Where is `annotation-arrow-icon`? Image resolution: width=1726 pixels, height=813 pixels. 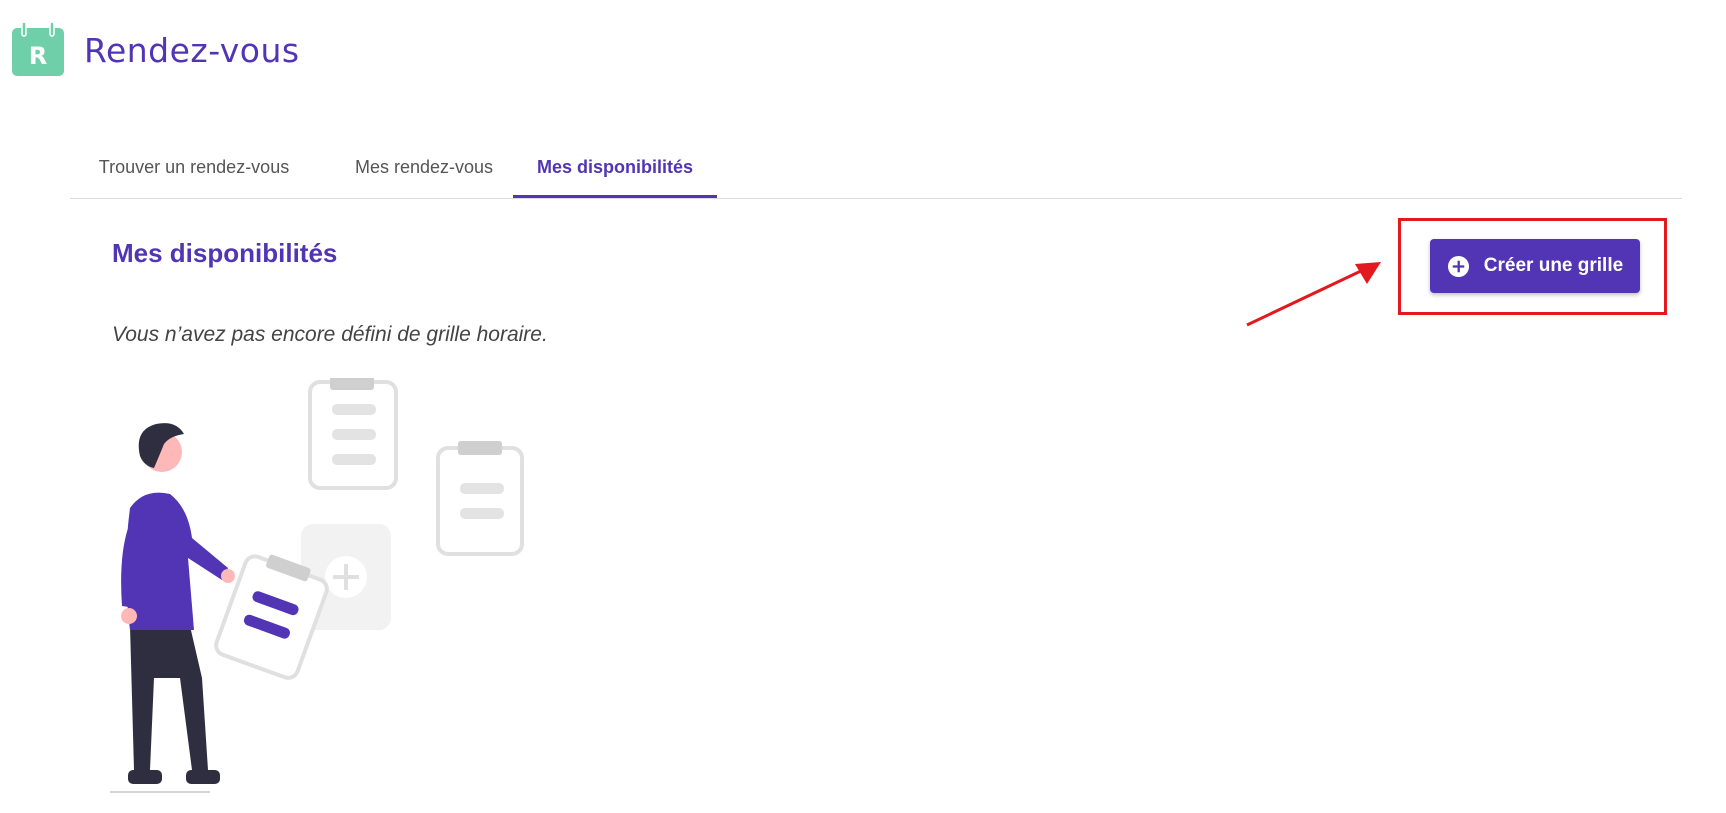
annotation-arrow-icon is located at coordinates (1313, 294).